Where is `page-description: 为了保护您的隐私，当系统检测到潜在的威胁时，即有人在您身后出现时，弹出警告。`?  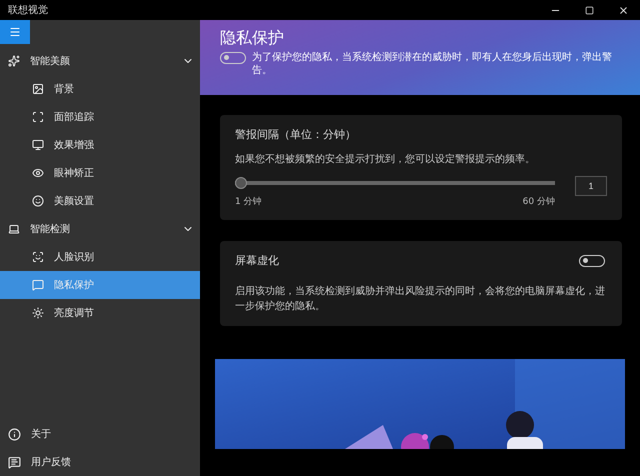 page-description: 为了保护您的隐私，当系统检测到潜在的威胁时，即有人在您身后出现时，弹出警告。 is located at coordinates (432, 64).